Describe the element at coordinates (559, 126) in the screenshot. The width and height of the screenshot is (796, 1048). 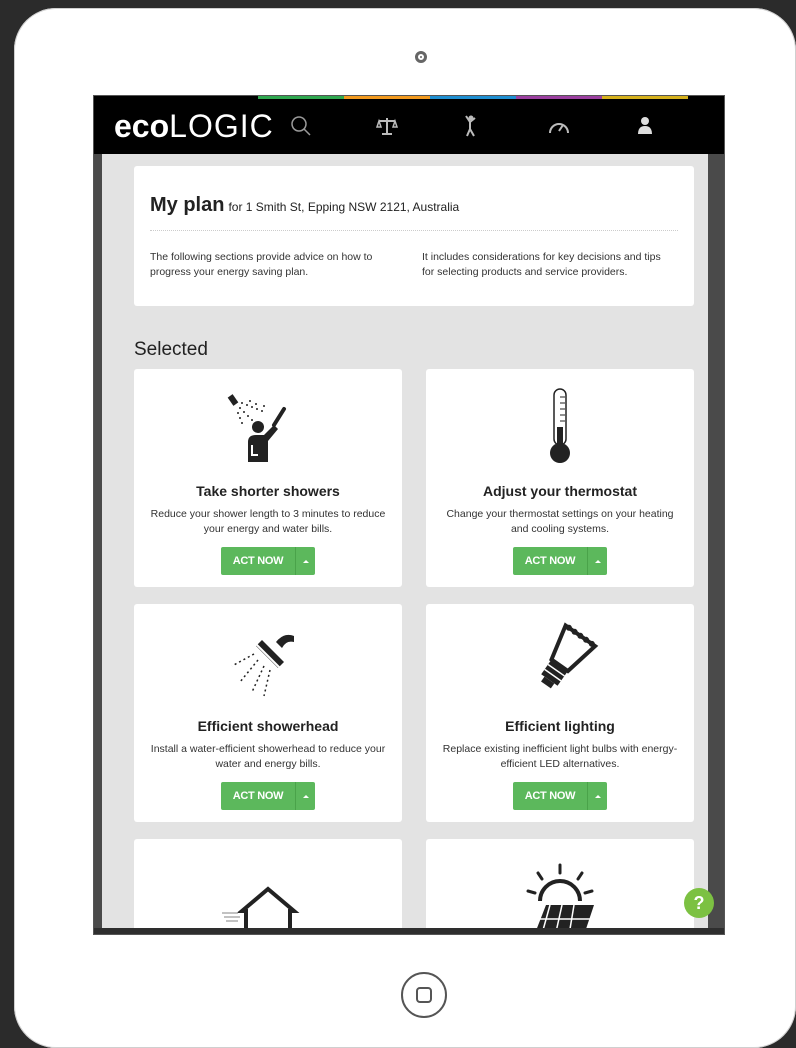
I see `gauge-icon` at that location.